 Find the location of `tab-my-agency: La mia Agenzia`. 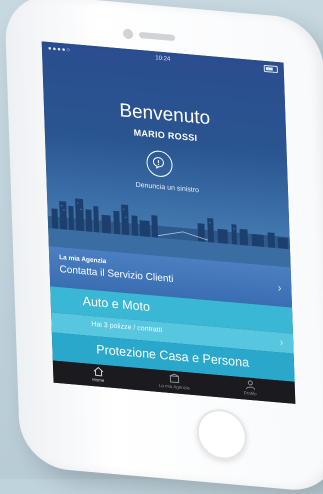

tab-my-agency: La mia Agenzia is located at coordinates (174, 381).